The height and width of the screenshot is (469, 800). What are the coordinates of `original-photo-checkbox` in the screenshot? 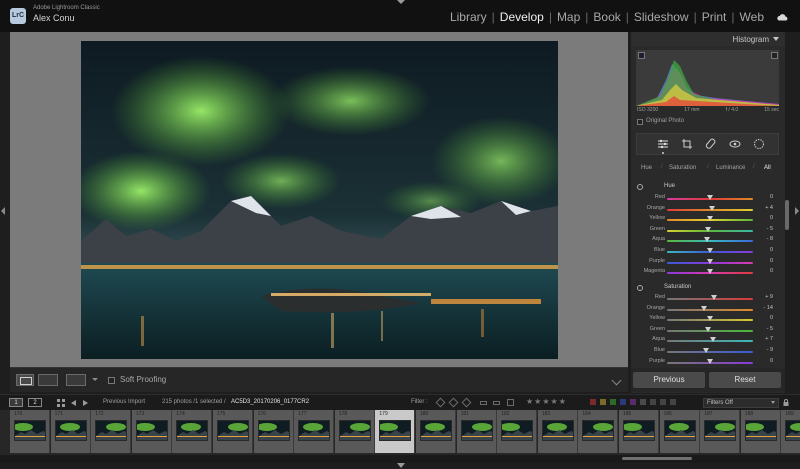 It's located at (640, 122).